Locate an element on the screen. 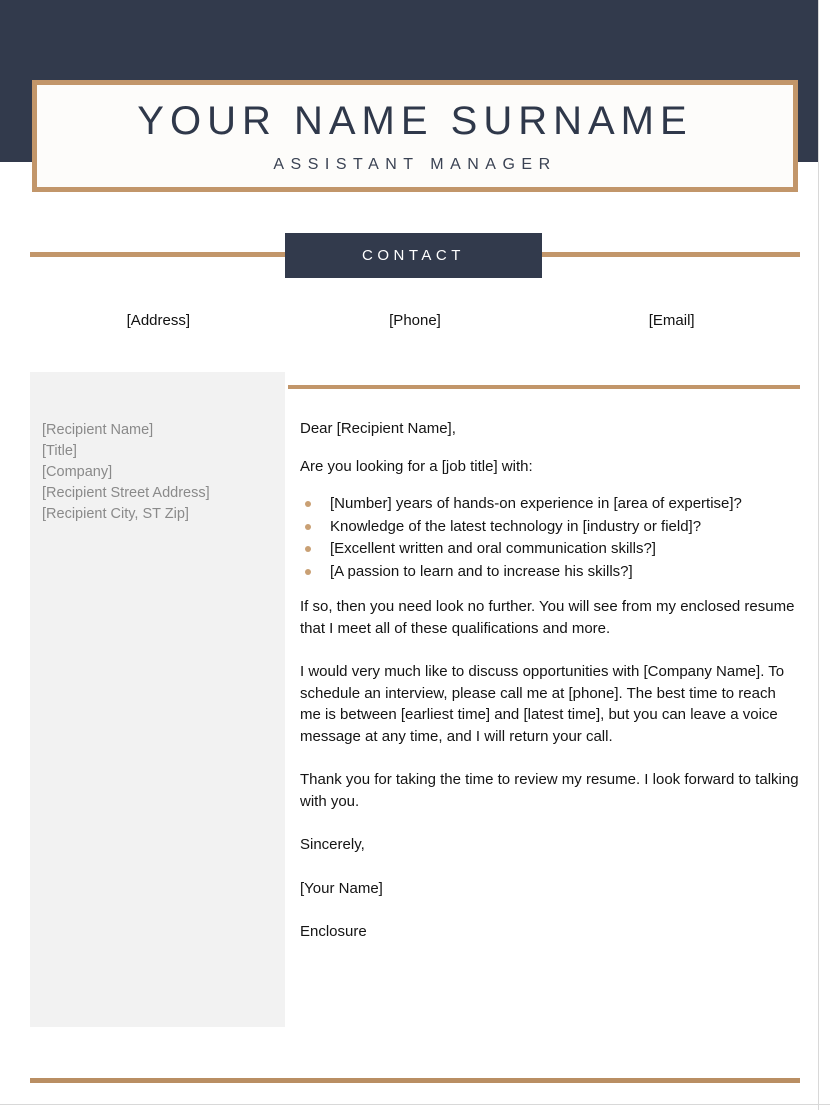 The width and height of the screenshot is (830, 1110). footer-rule is located at coordinates (415, 1080).